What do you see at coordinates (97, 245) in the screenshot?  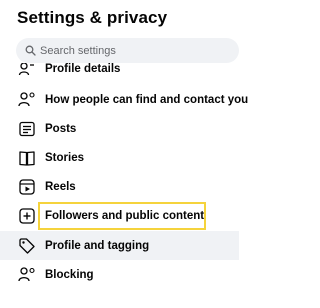 I see `menu-item-label: Profile and tagging` at bounding box center [97, 245].